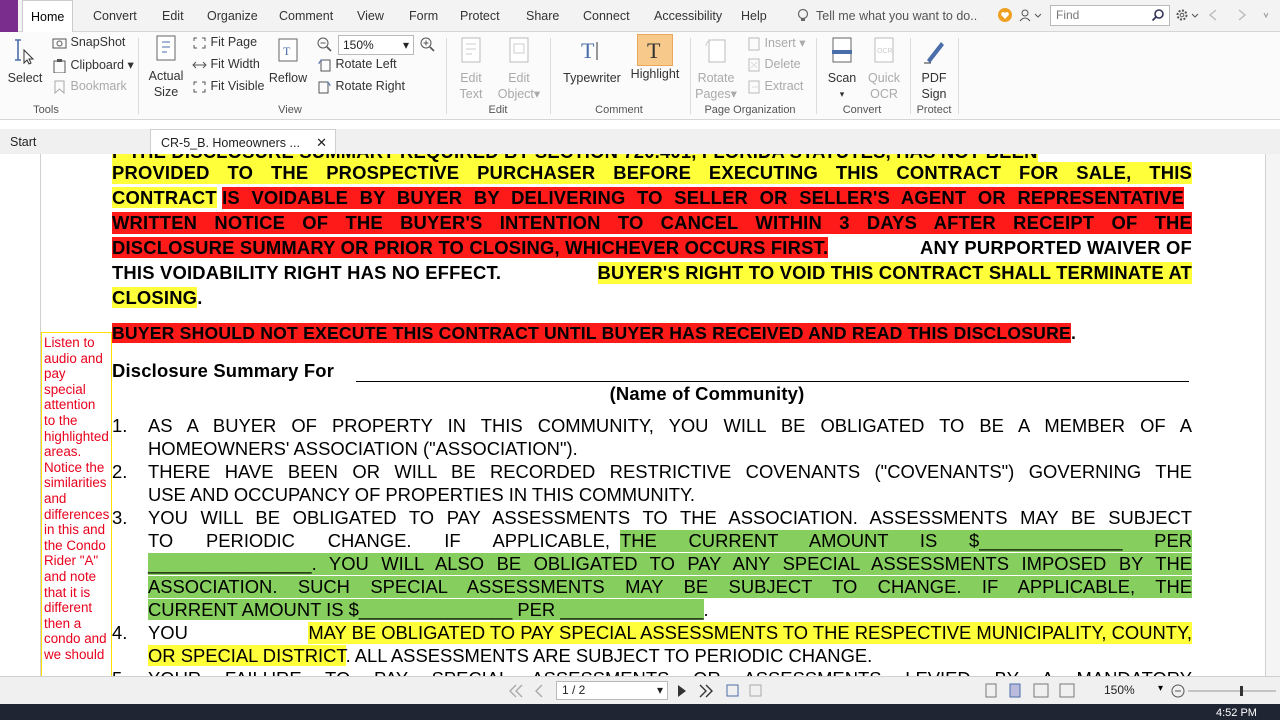 The image size is (1280, 720). What do you see at coordinates (884, 69) in the screenshot?
I see `quick-ocr-button: OCR Quick OCR` at bounding box center [884, 69].